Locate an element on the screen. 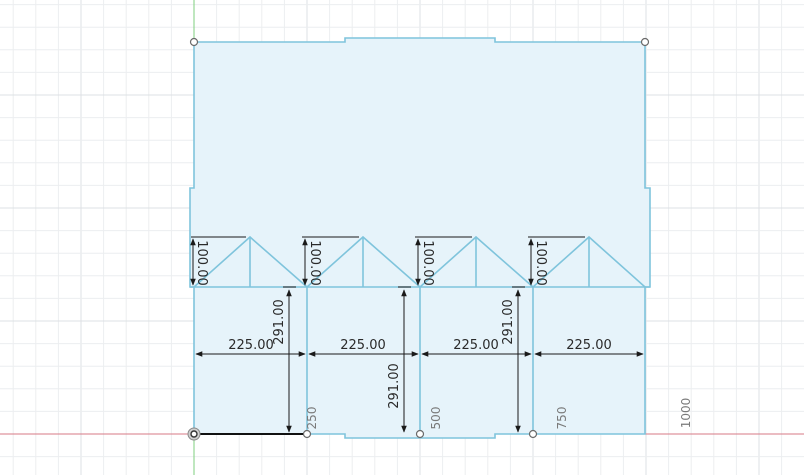 The height and width of the screenshot is (475, 804). axis-tick-1000: 1000 is located at coordinates (686, 413).